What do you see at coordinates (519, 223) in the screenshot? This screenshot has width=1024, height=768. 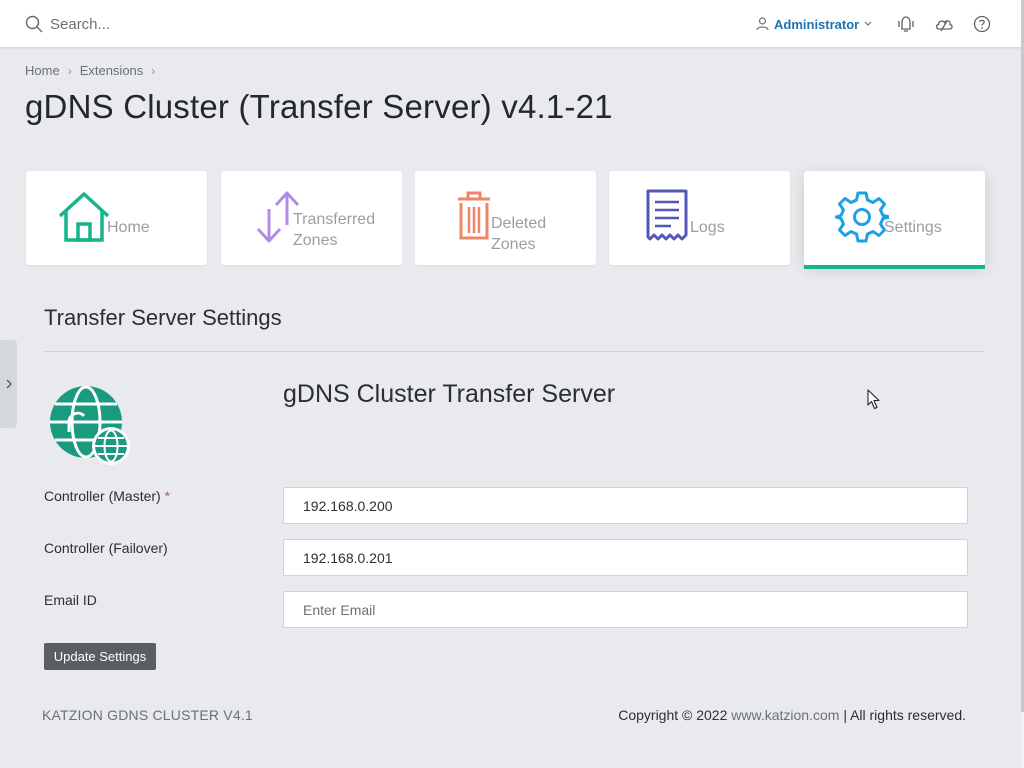 I see `tab-label-line1: Deleted` at bounding box center [519, 223].